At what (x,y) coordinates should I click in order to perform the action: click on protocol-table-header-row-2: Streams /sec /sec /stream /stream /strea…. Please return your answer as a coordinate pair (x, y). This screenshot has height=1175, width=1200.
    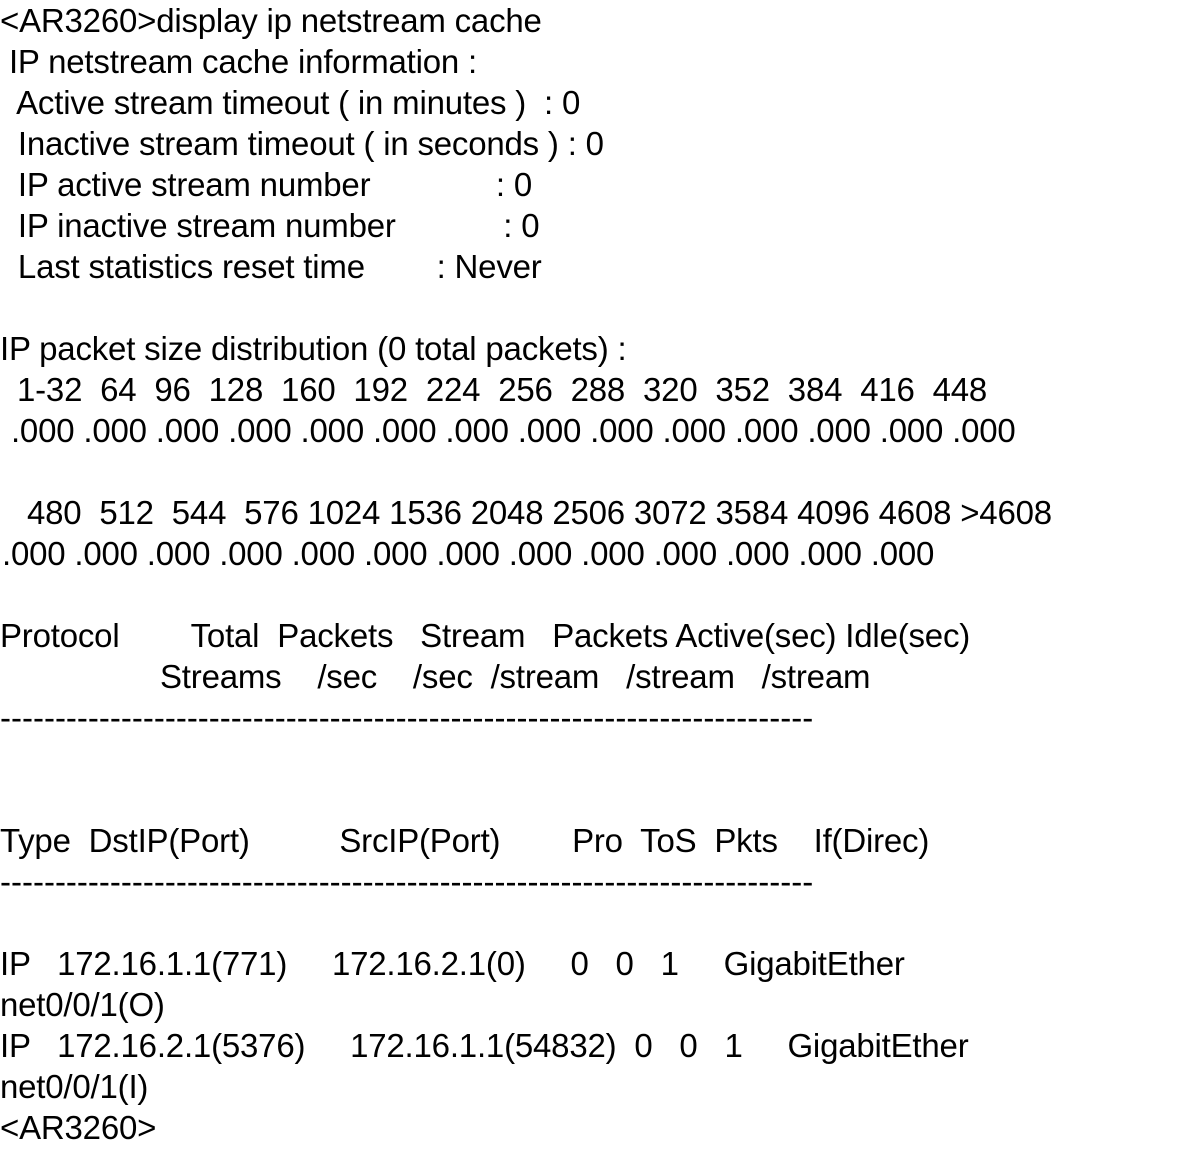
    Looking at the image, I should click on (515, 676).